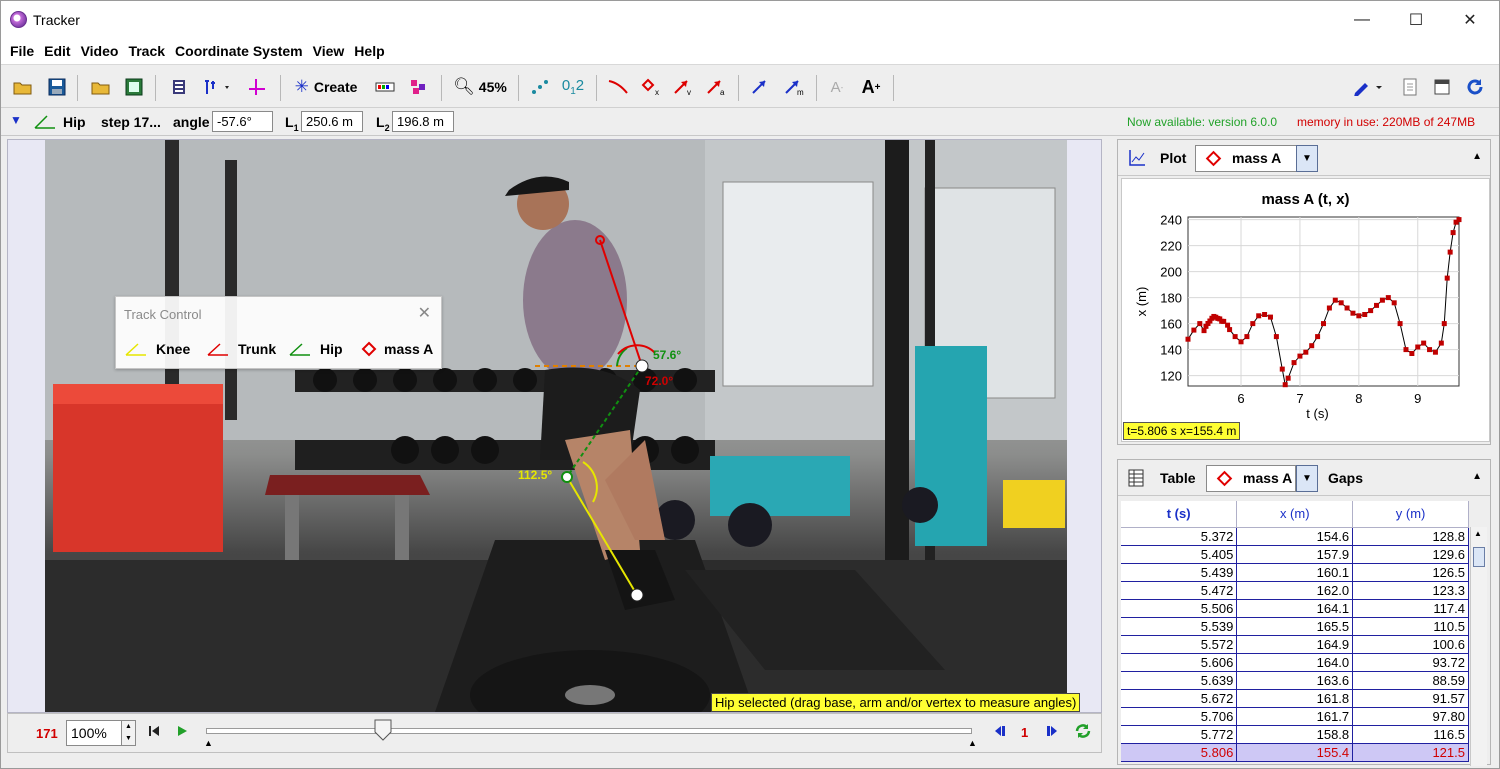 This screenshot has width=1500, height=769. I want to click on trails-icon, so click(540, 87).